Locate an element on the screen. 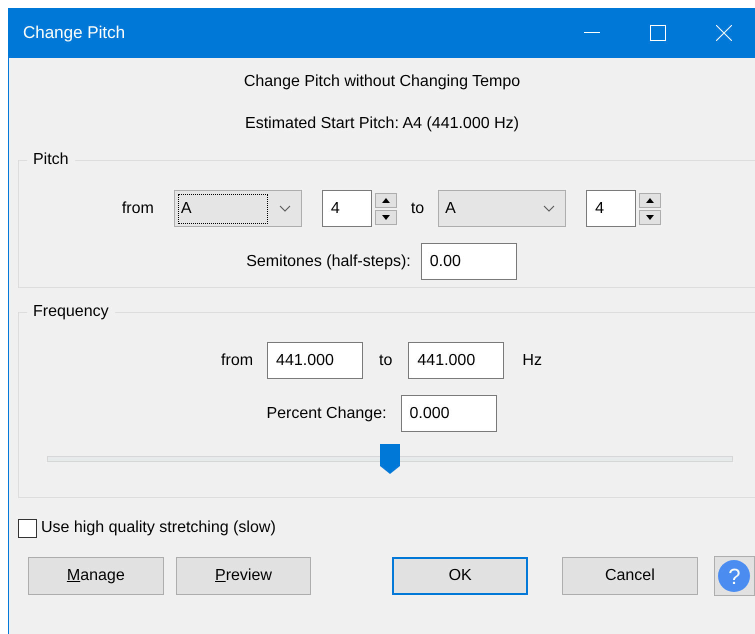  dialog-heading: Change Pitch without Changing Tempo is located at coordinates (382, 82).